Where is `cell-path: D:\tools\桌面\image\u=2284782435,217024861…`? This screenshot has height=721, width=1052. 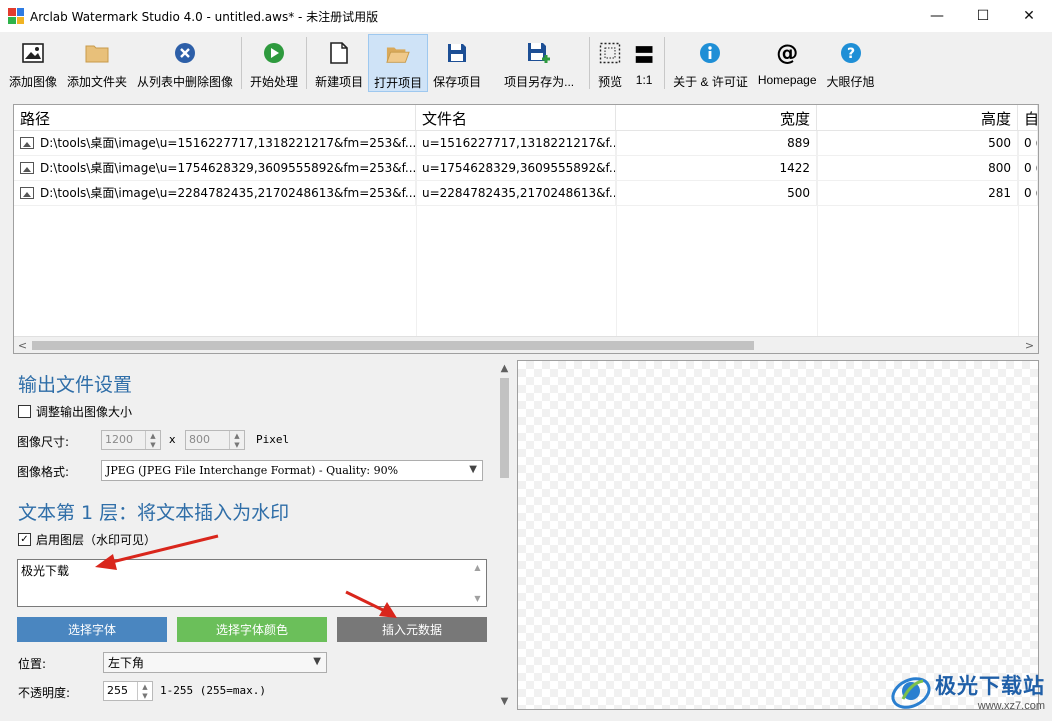
cell-path: D:\tools\桌面\image\u=2284782435,217024861… is located at coordinates (228, 192).